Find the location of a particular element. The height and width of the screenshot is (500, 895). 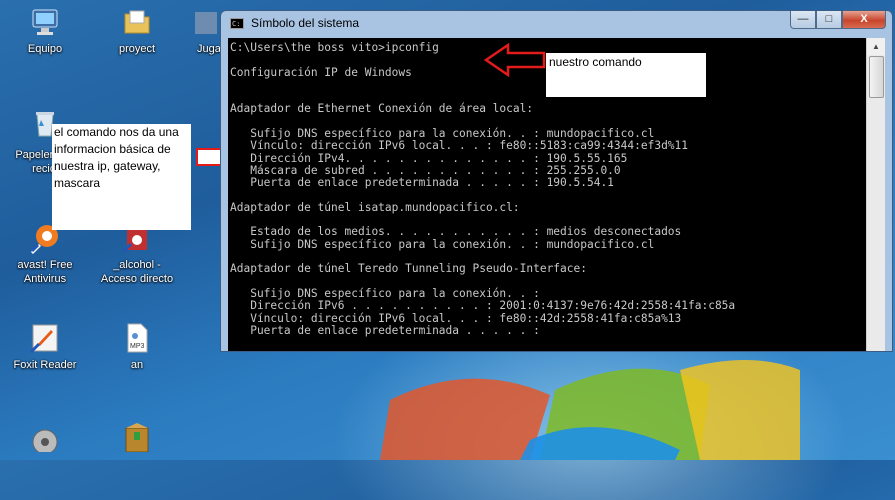

desktop-icon-proyect: proyect is located at coordinates (137, 31).